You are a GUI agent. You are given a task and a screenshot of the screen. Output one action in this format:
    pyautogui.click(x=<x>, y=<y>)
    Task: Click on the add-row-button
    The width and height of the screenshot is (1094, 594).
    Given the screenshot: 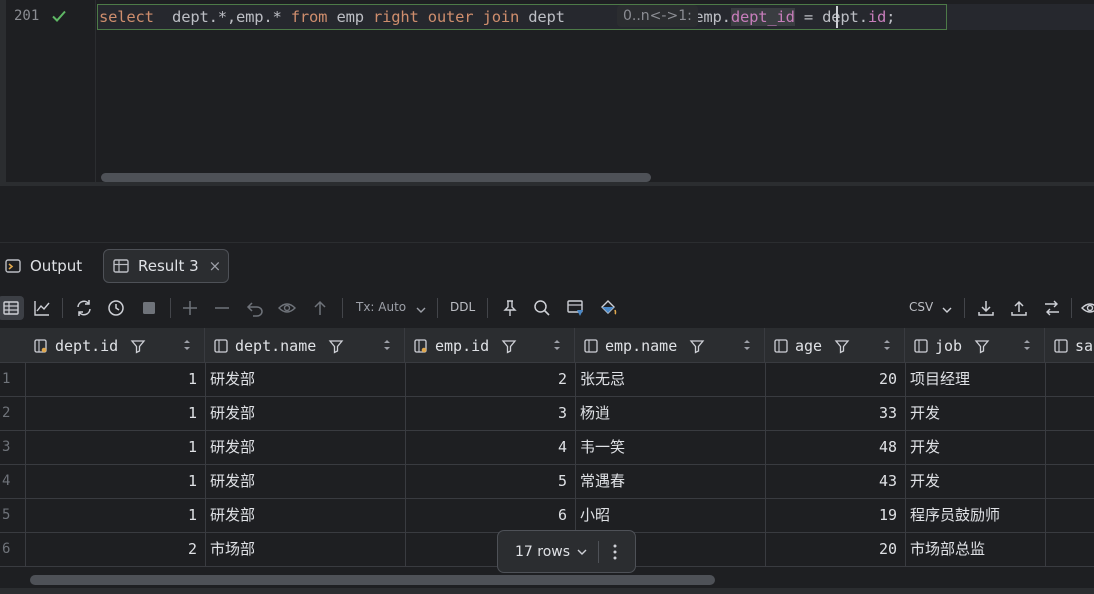 What is the action you would take?
    pyautogui.click(x=190, y=308)
    